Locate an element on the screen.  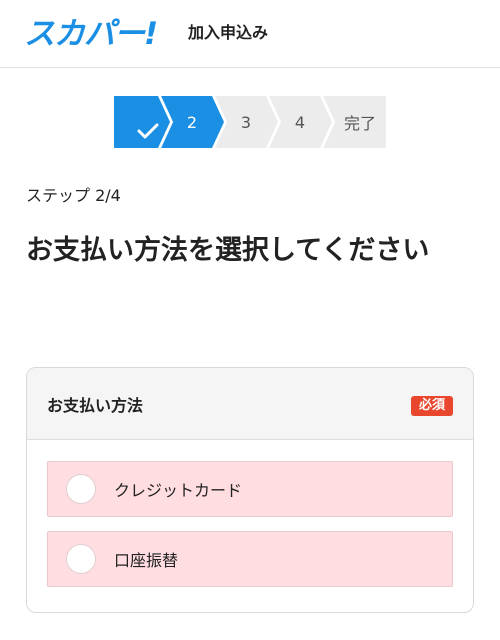
credit-card-label: クレジットカード is located at coordinates (178, 489).